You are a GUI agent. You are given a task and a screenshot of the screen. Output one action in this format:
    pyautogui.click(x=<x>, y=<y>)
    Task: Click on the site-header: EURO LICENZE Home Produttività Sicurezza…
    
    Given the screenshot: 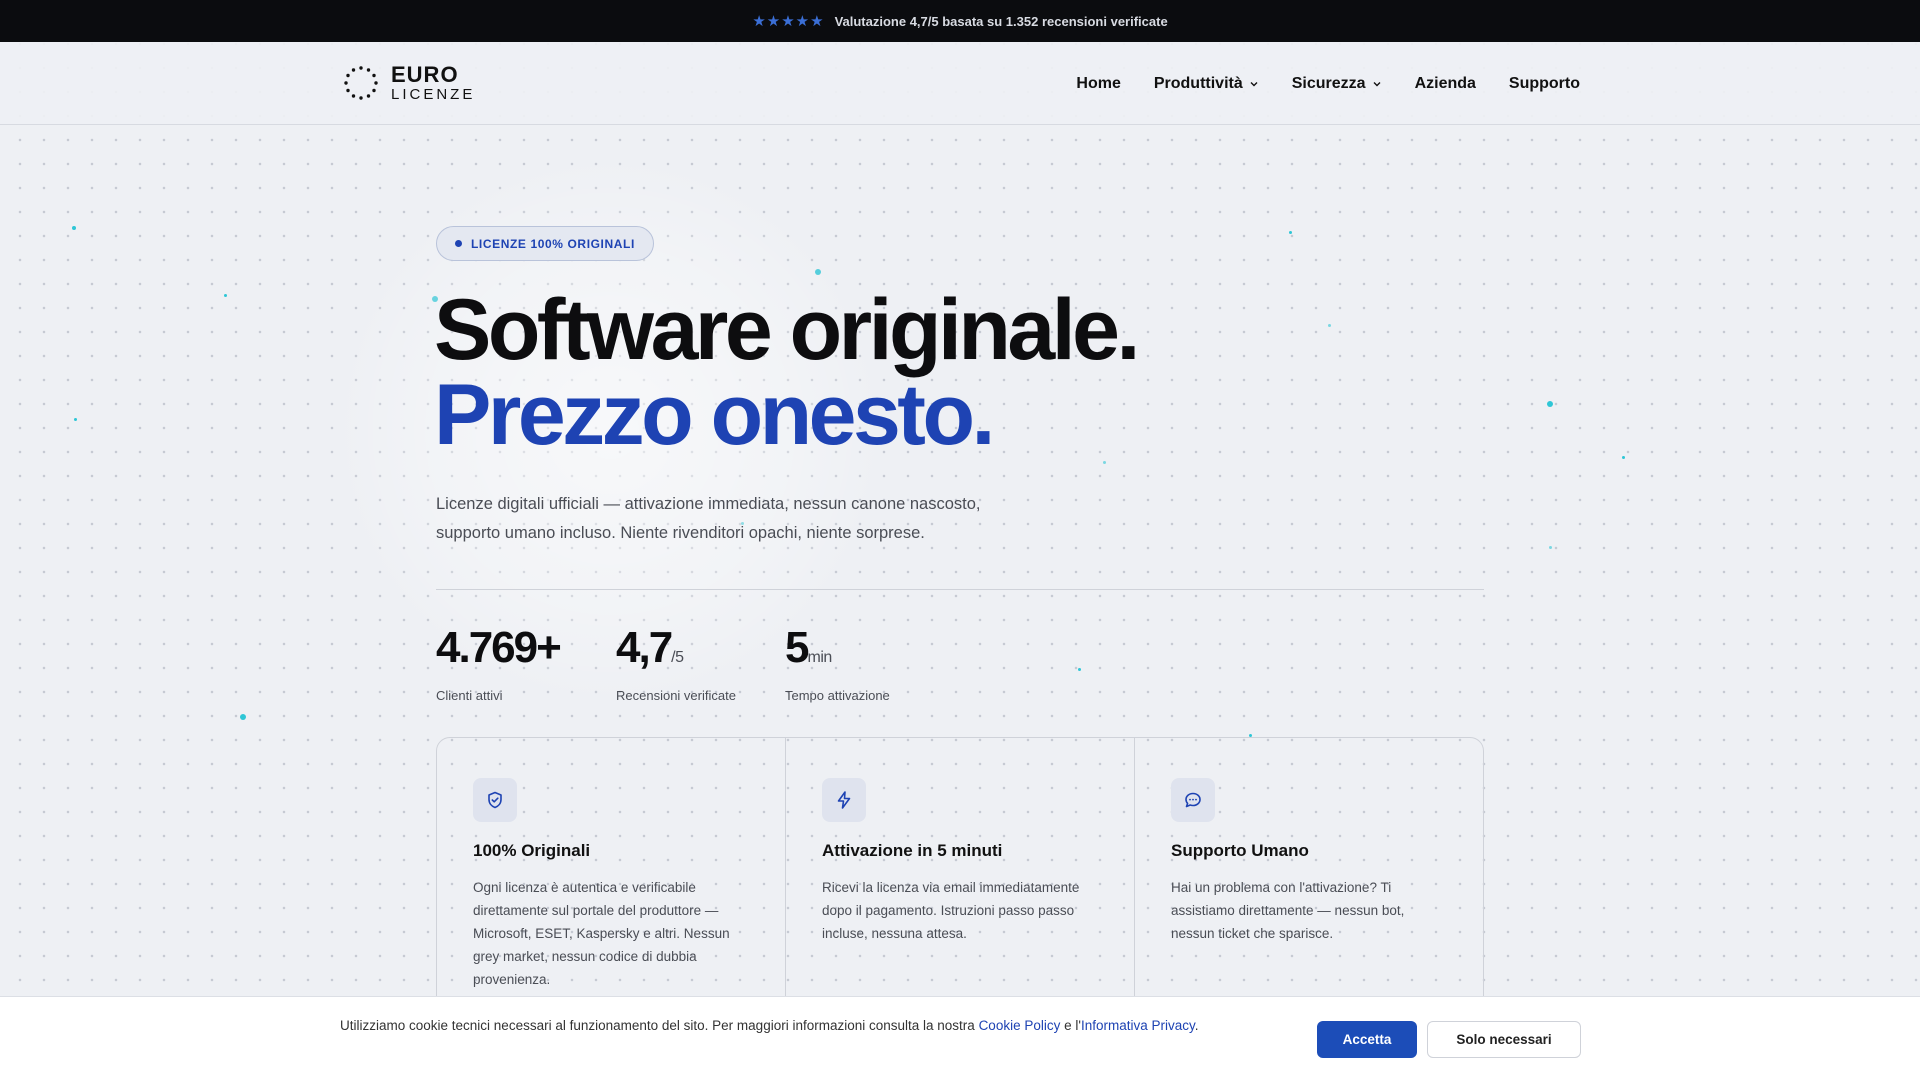 What is the action you would take?
    pyautogui.click(x=960, y=83)
    